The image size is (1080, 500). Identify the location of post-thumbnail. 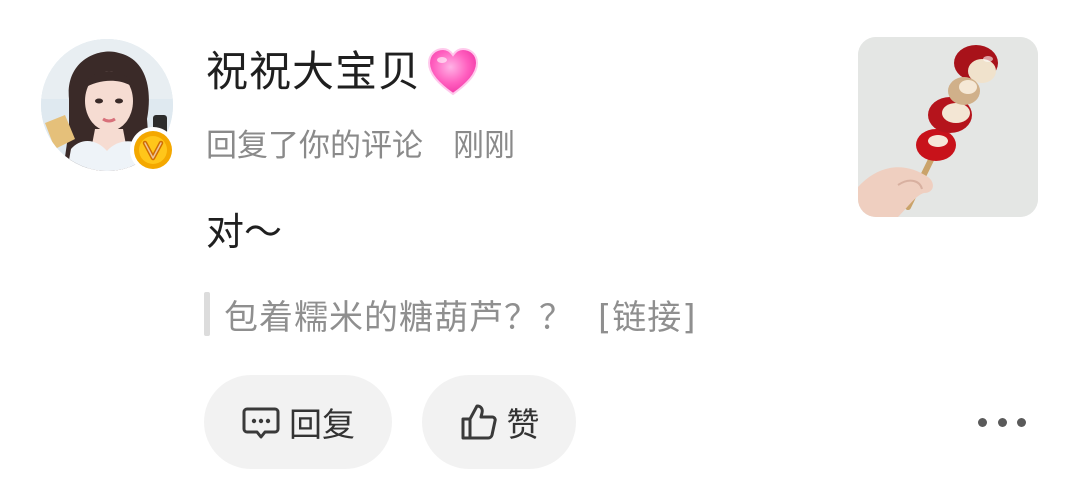
(948, 127).